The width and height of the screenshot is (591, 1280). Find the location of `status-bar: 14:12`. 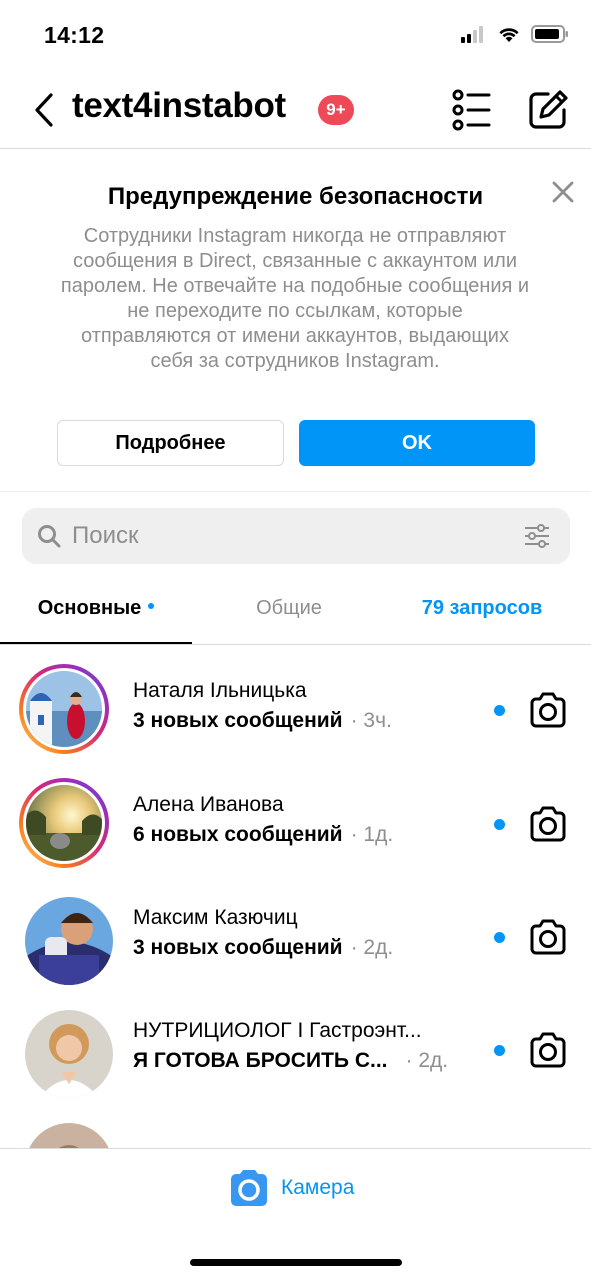

status-bar: 14:12 is located at coordinates (295, 35).